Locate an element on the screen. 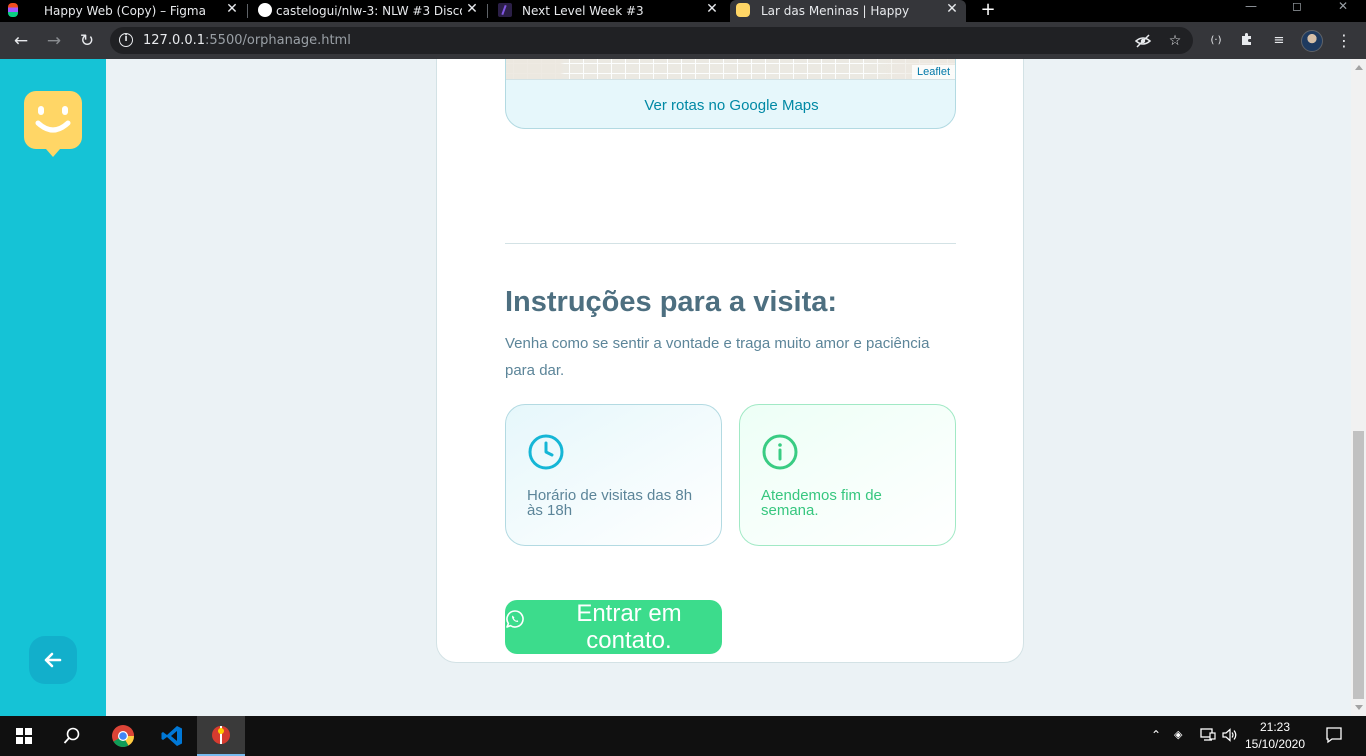  arrow-left-icon is located at coordinates (53, 660).